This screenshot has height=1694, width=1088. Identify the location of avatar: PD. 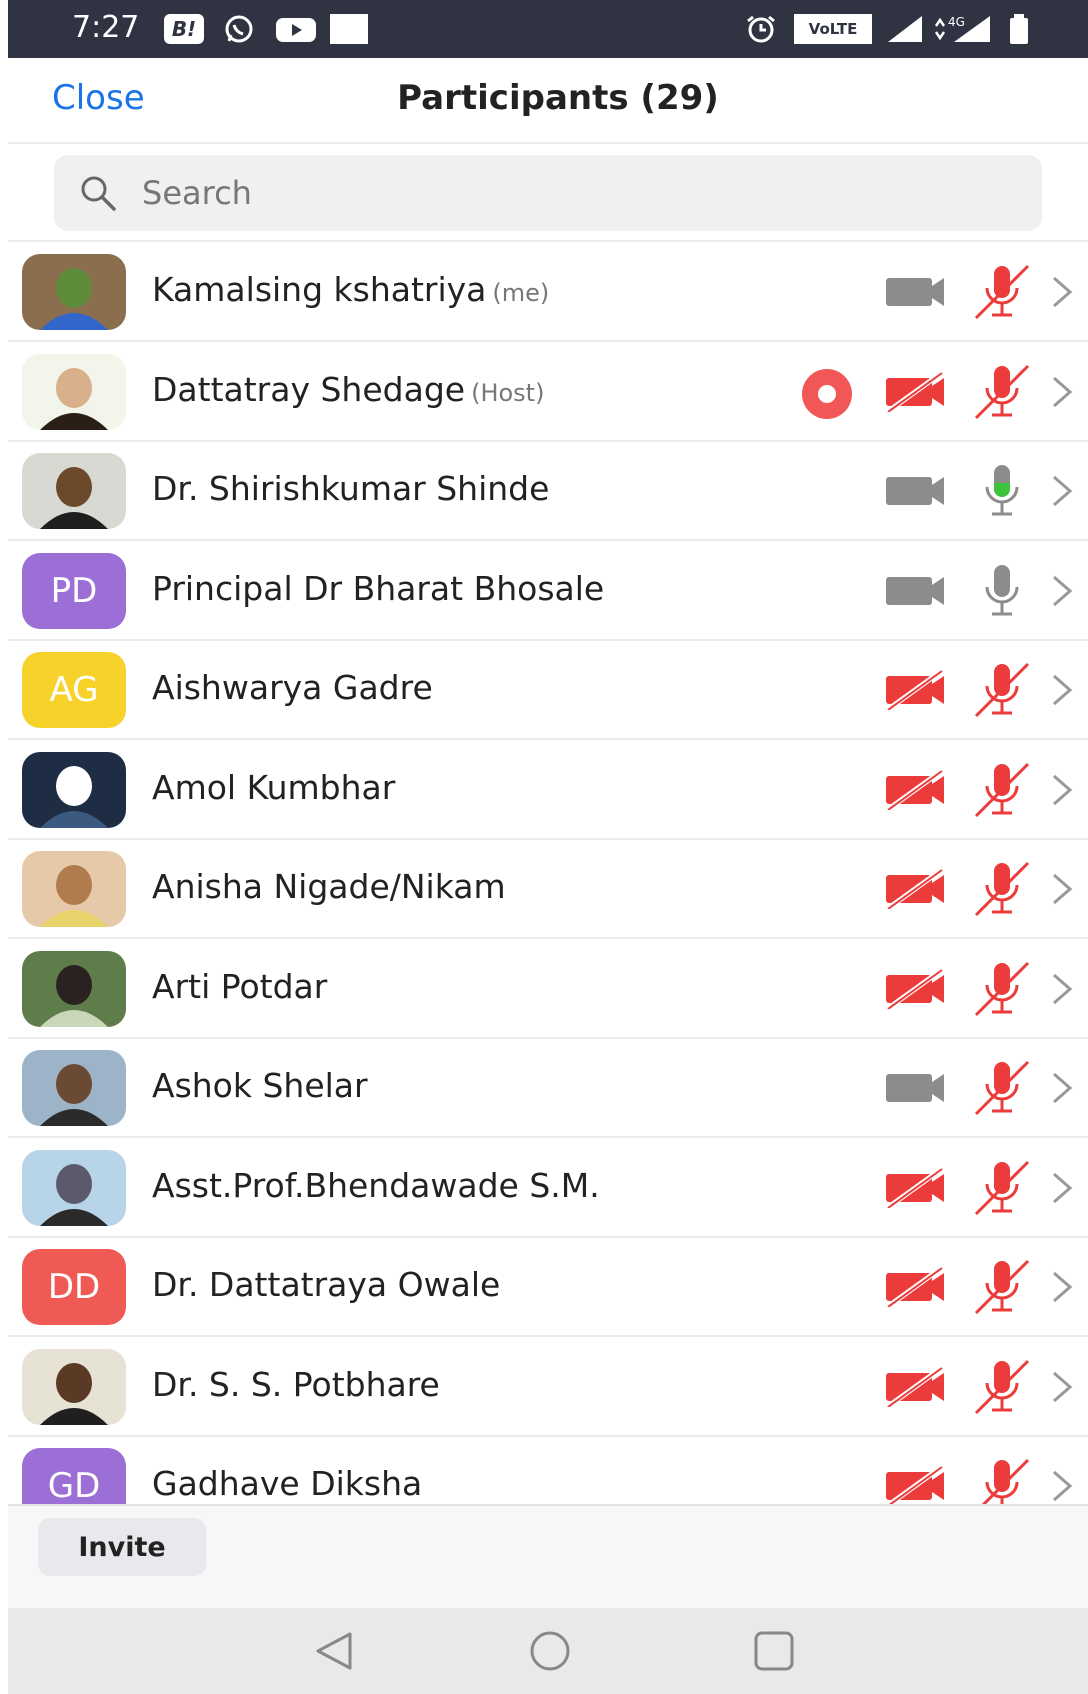
(74, 590).